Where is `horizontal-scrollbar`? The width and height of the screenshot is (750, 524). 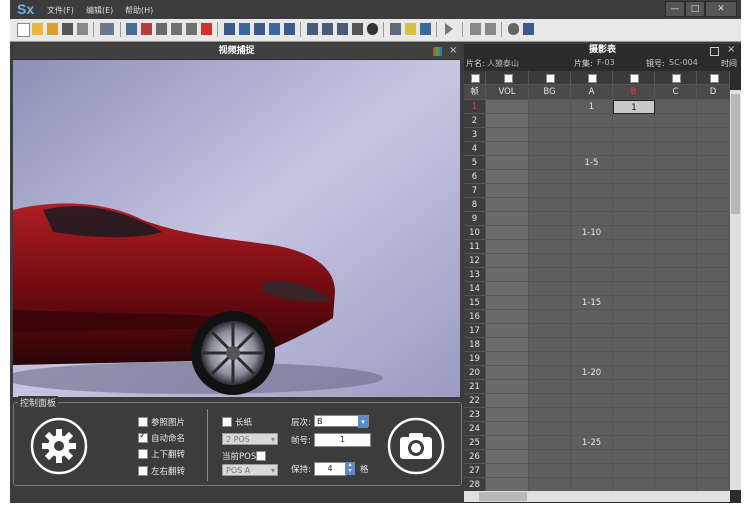
horizontal-scrollbar is located at coordinates (597, 496).